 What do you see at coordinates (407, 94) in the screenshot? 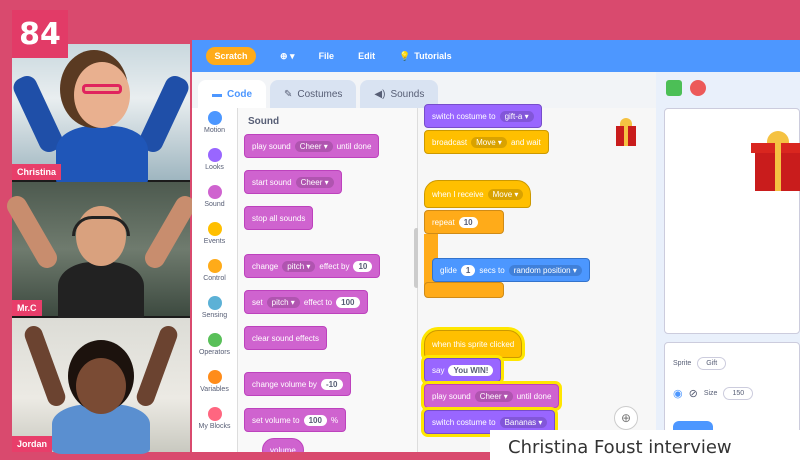
I see `tab-sounds-label: Sounds` at bounding box center [407, 94].